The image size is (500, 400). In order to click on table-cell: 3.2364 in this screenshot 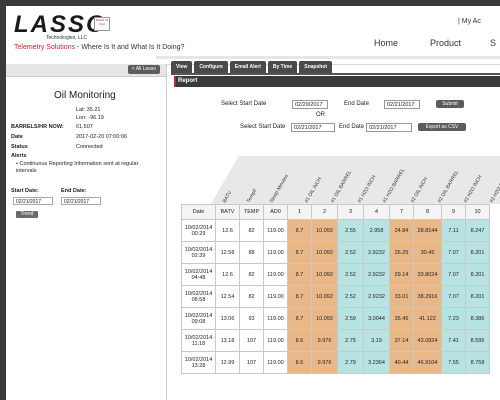, I will do `click(376, 362)`.